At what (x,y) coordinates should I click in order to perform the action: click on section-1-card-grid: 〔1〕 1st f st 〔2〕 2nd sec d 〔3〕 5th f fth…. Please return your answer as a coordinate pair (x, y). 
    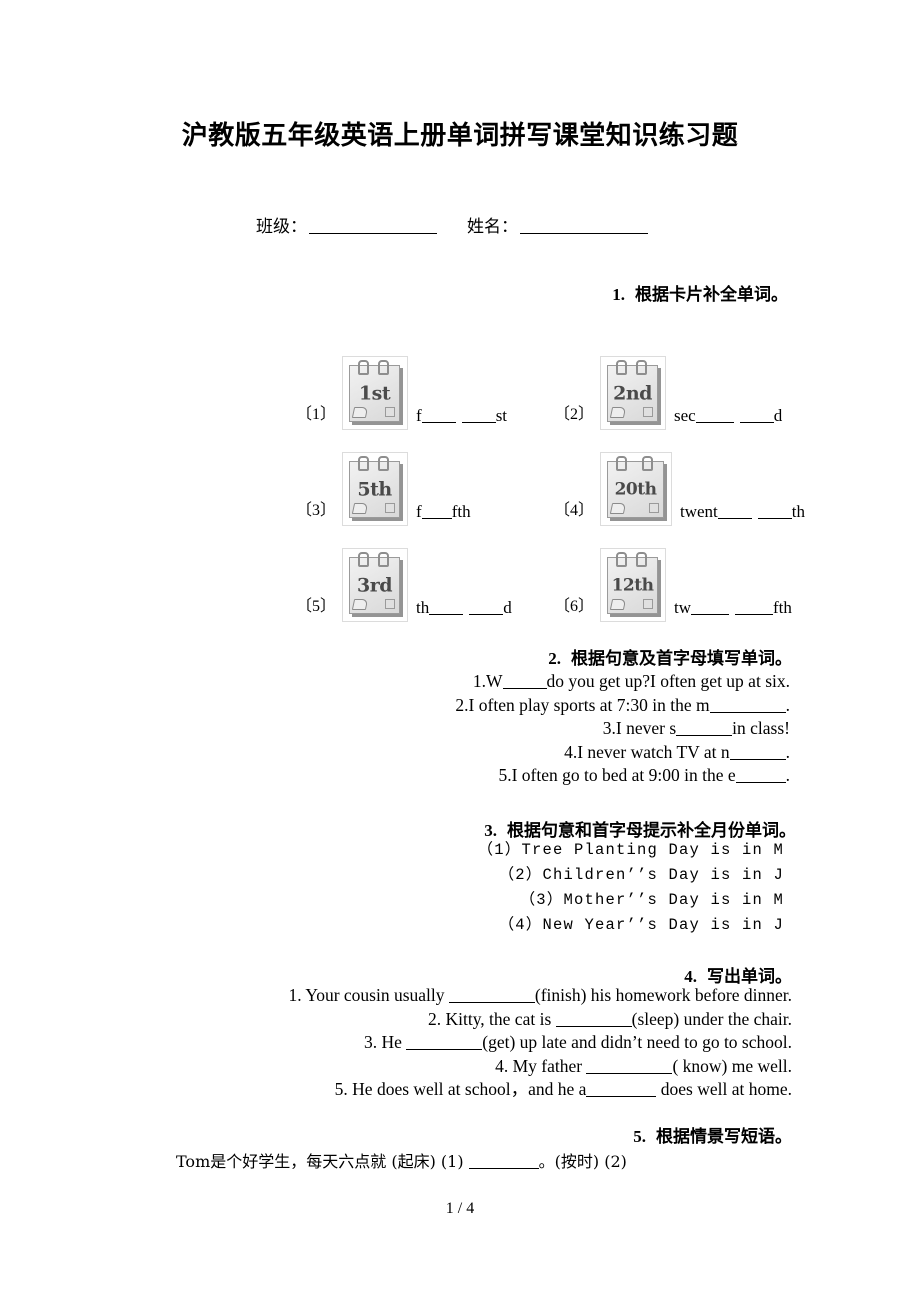
    Looking at the image, I should click on (550, 478).